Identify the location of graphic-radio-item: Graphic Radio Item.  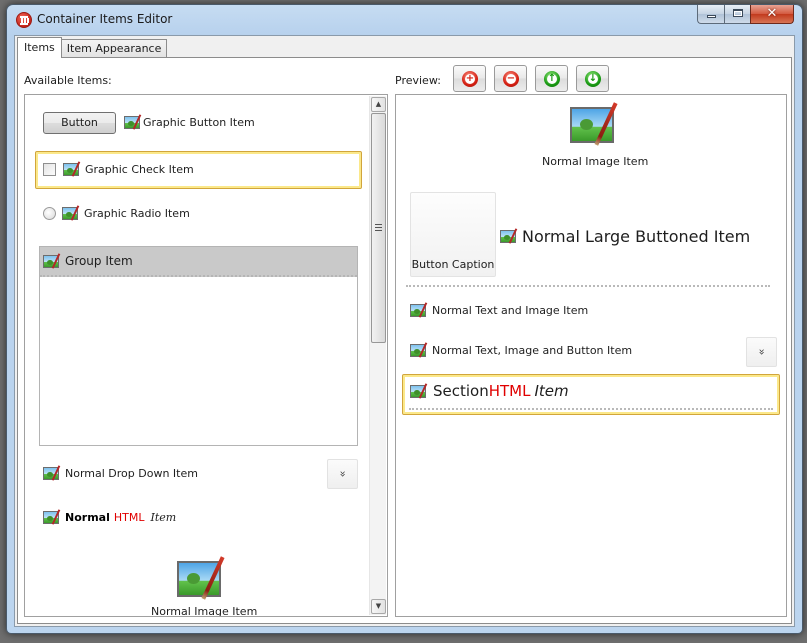
(116, 213).